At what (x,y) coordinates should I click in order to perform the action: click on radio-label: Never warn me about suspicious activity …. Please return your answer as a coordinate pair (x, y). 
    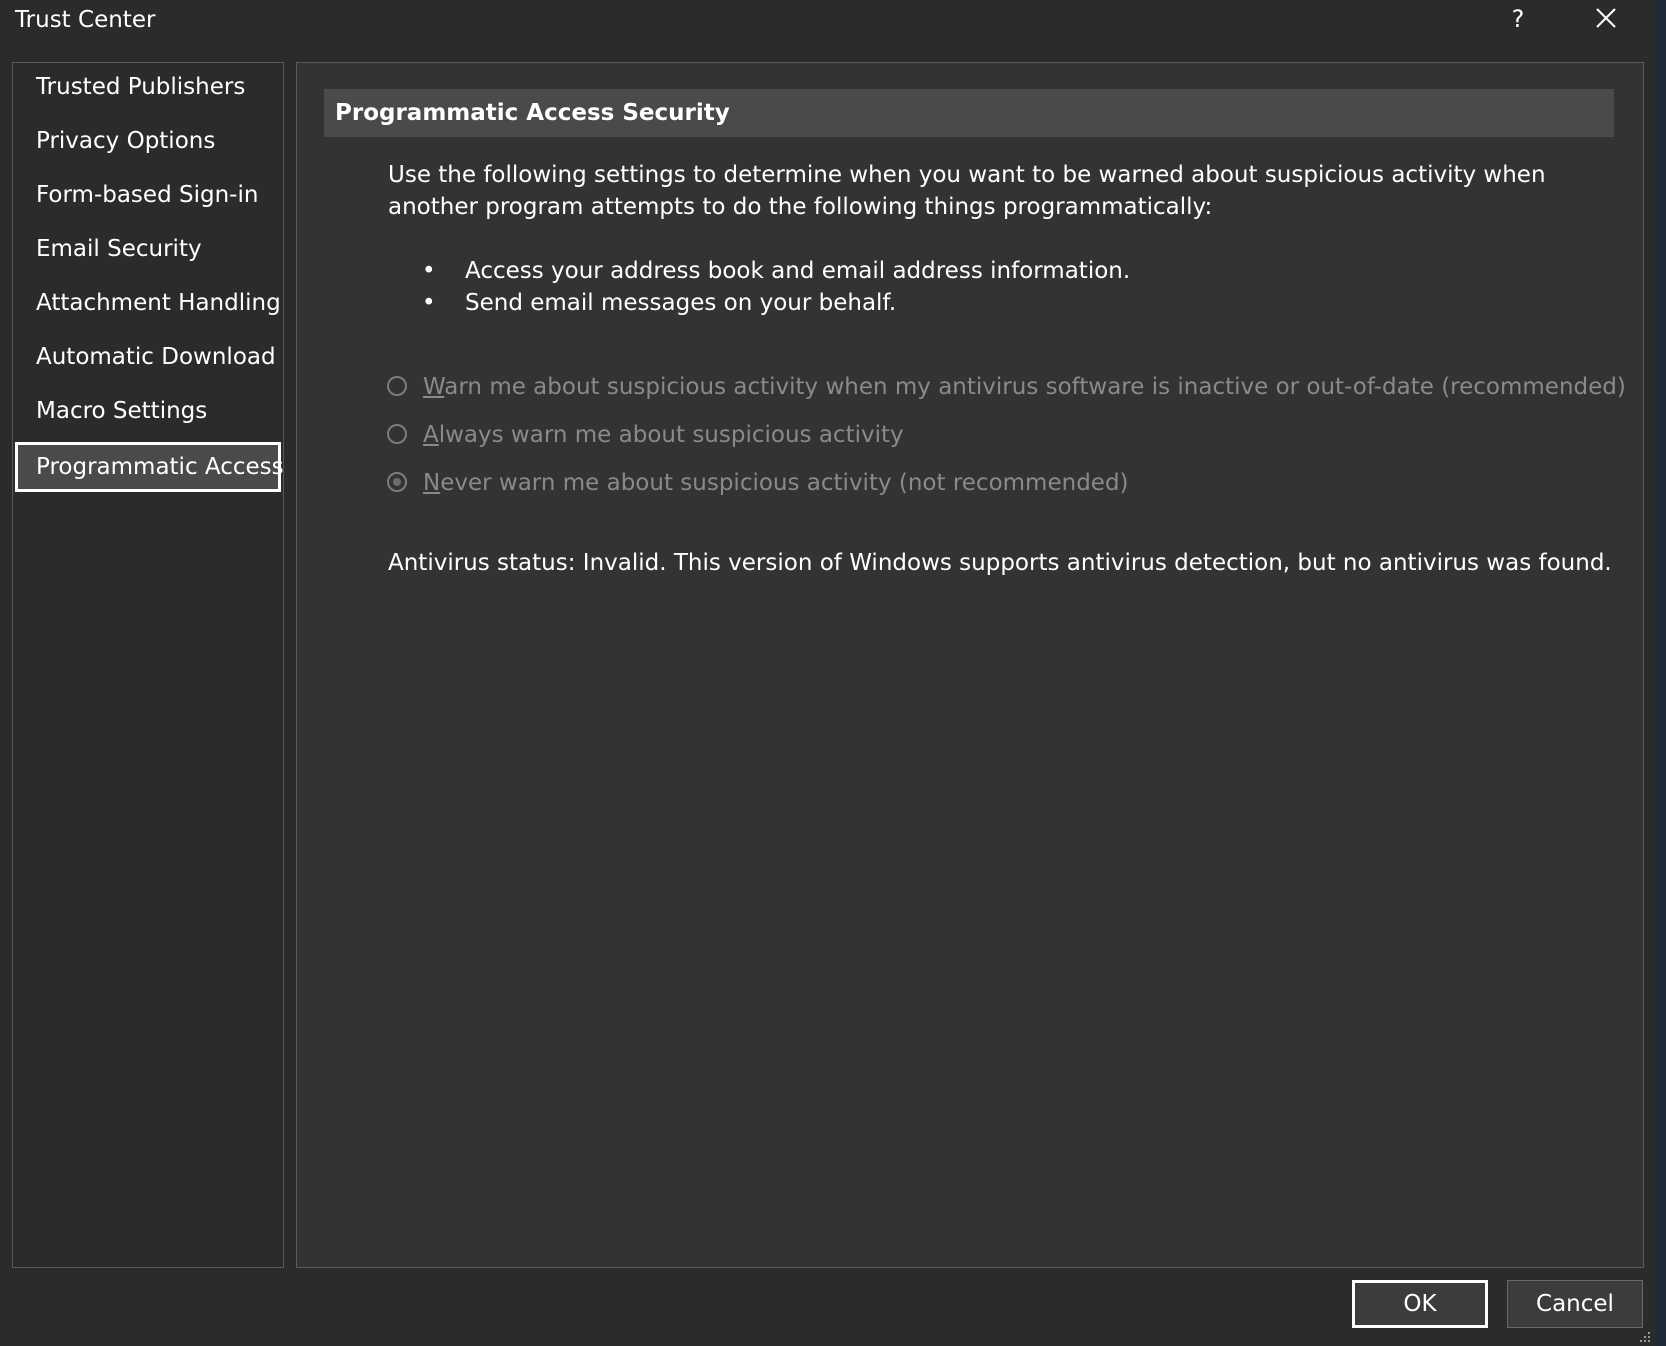
    Looking at the image, I should click on (776, 483).